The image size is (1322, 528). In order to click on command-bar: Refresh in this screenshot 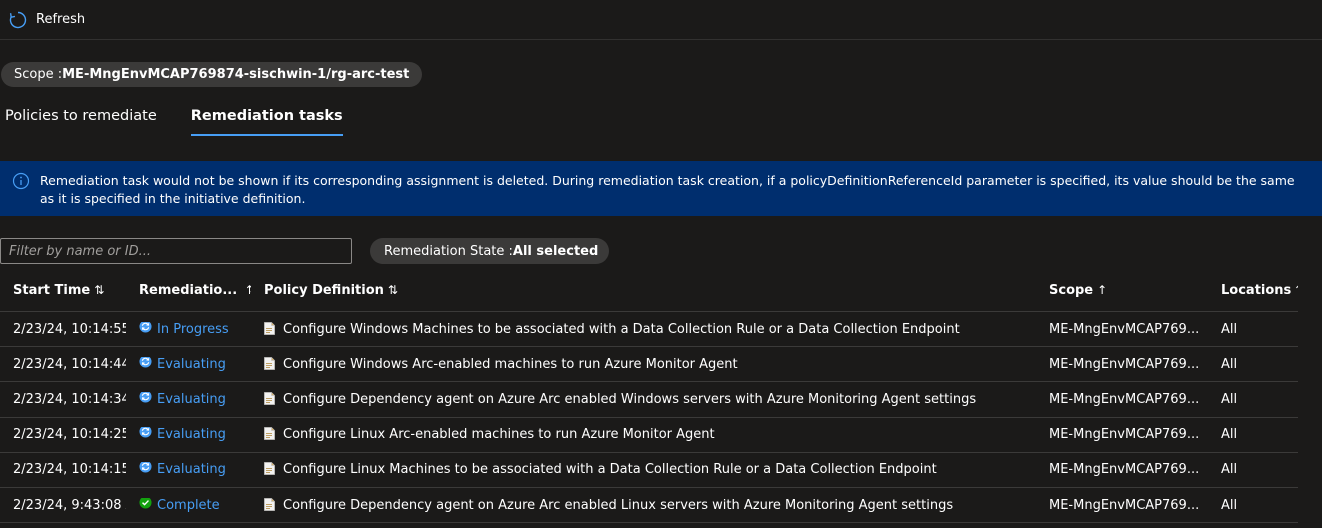, I will do `click(661, 20)`.